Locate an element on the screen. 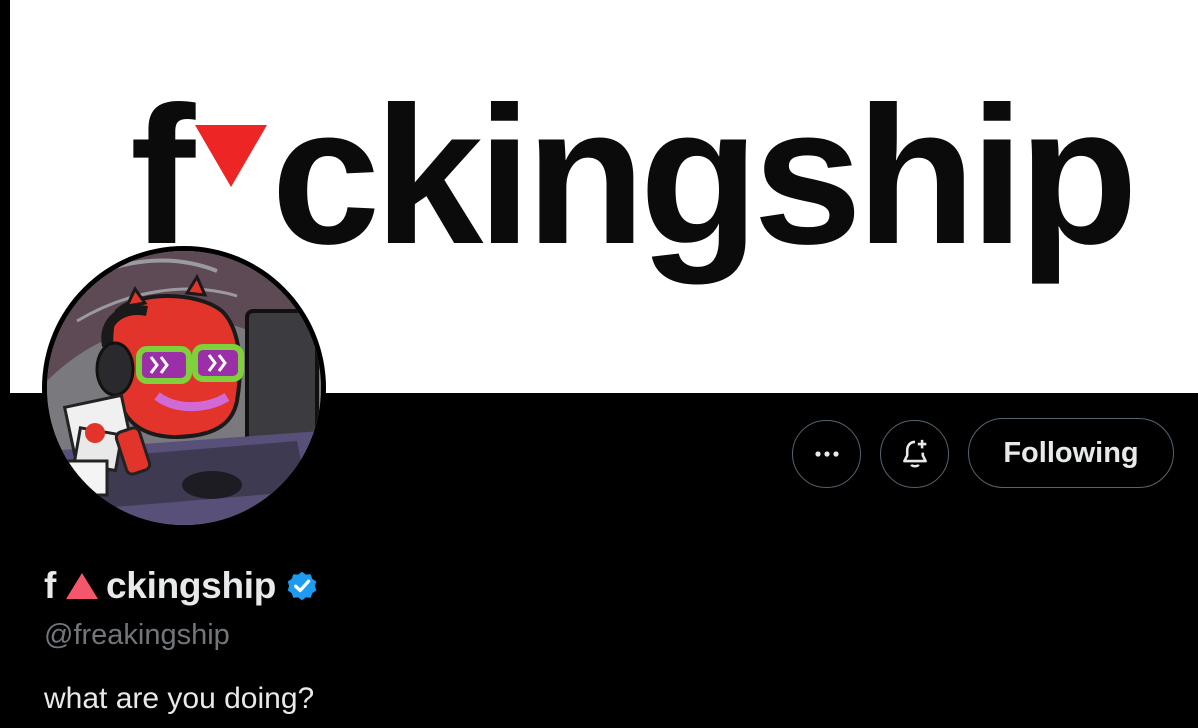  avatar is located at coordinates (184, 388).